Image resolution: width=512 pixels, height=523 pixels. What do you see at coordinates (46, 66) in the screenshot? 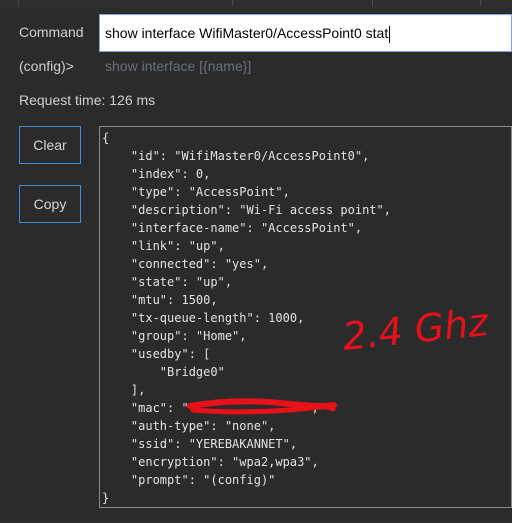
I see `context-prompt: (config)>` at bounding box center [46, 66].